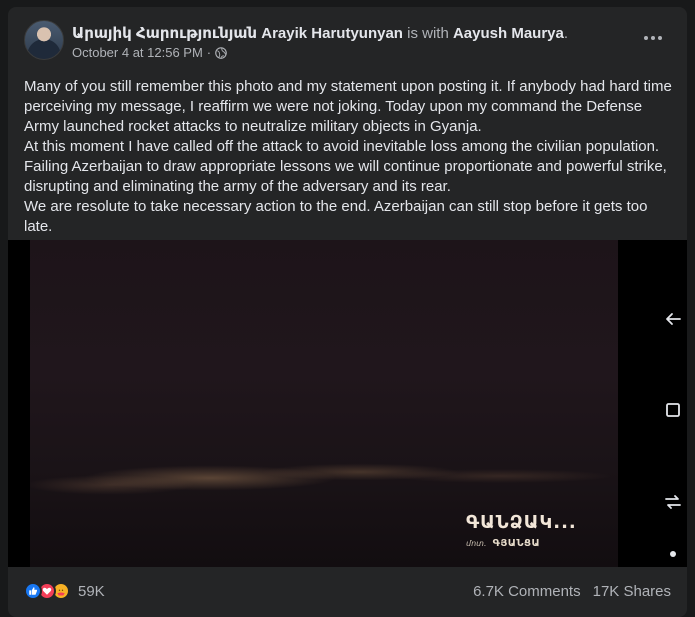 The height and width of the screenshot is (617, 695). I want to click on with-text: is with, so click(427, 33).